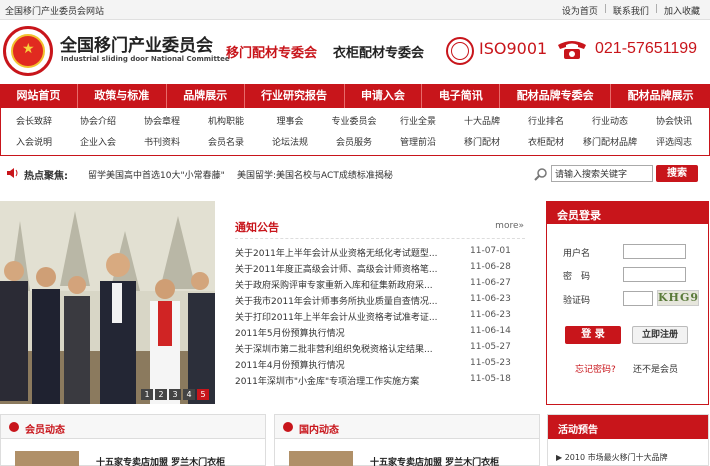 This screenshot has width=710, height=466. Describe the element at coordinates (380, 238) in the screenshot. I see `divider` at that location.